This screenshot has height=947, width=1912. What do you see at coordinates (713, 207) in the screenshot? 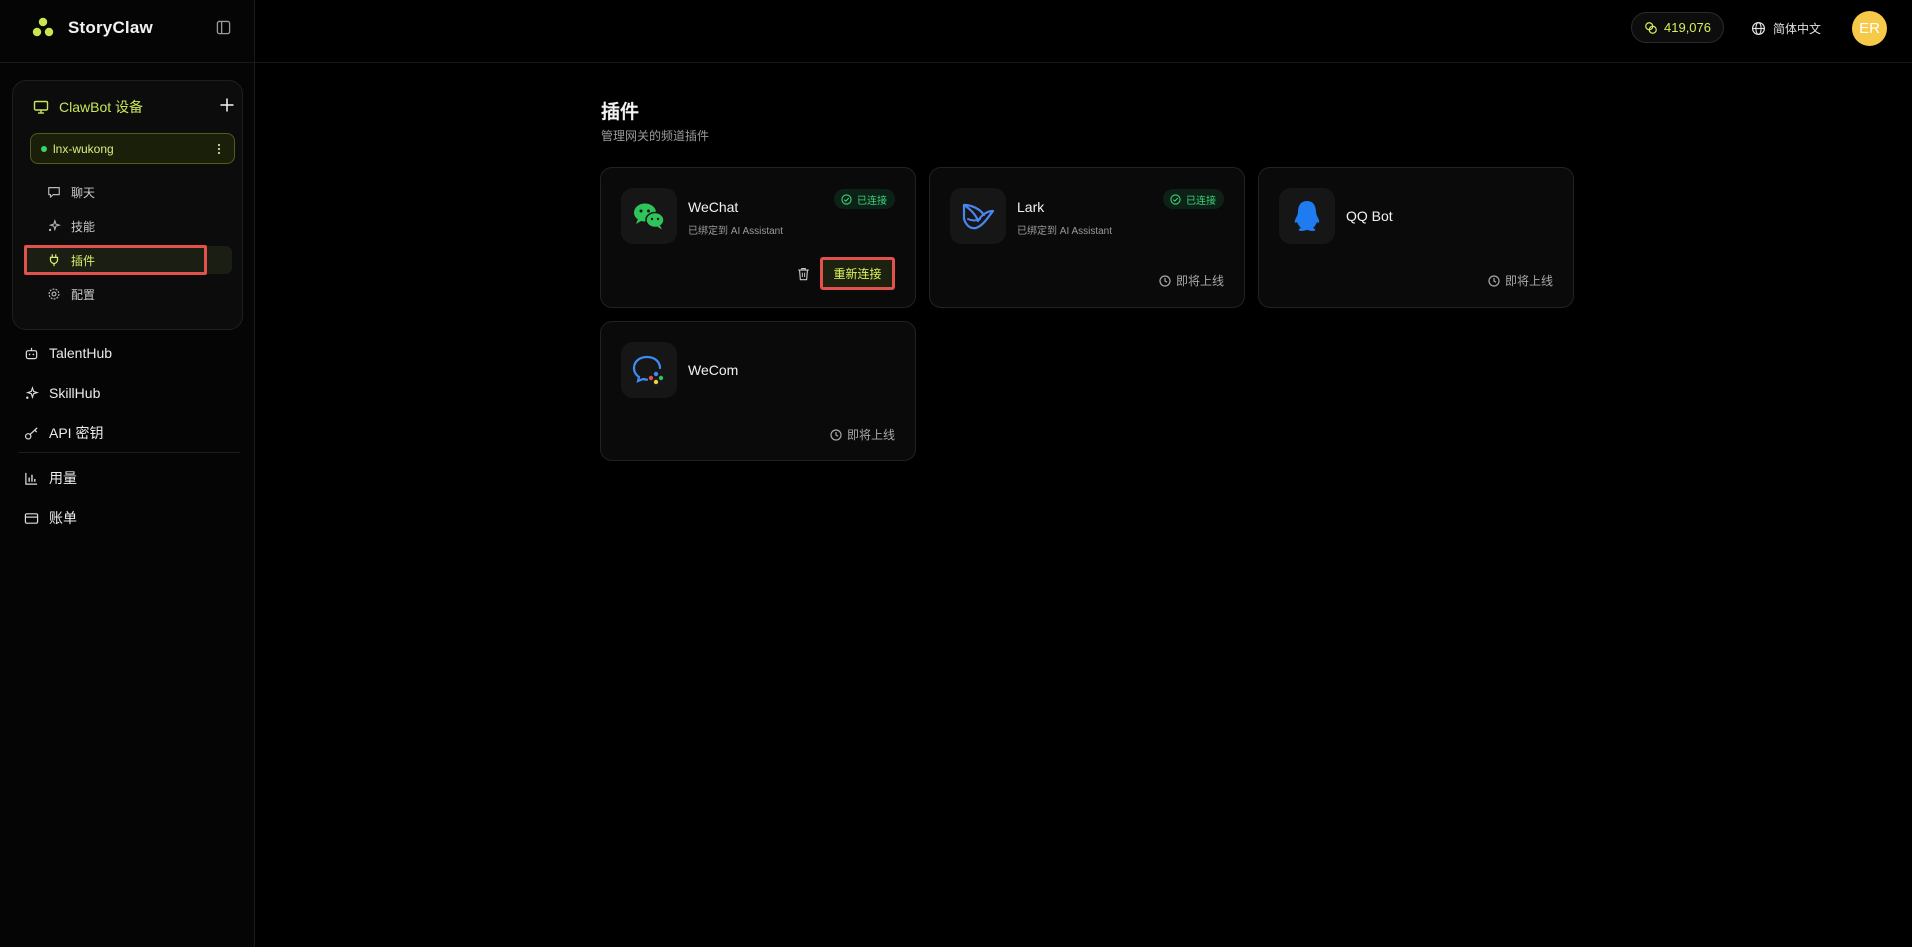
I see `plugin-name: WeChat` at bounding box center [713, 207].